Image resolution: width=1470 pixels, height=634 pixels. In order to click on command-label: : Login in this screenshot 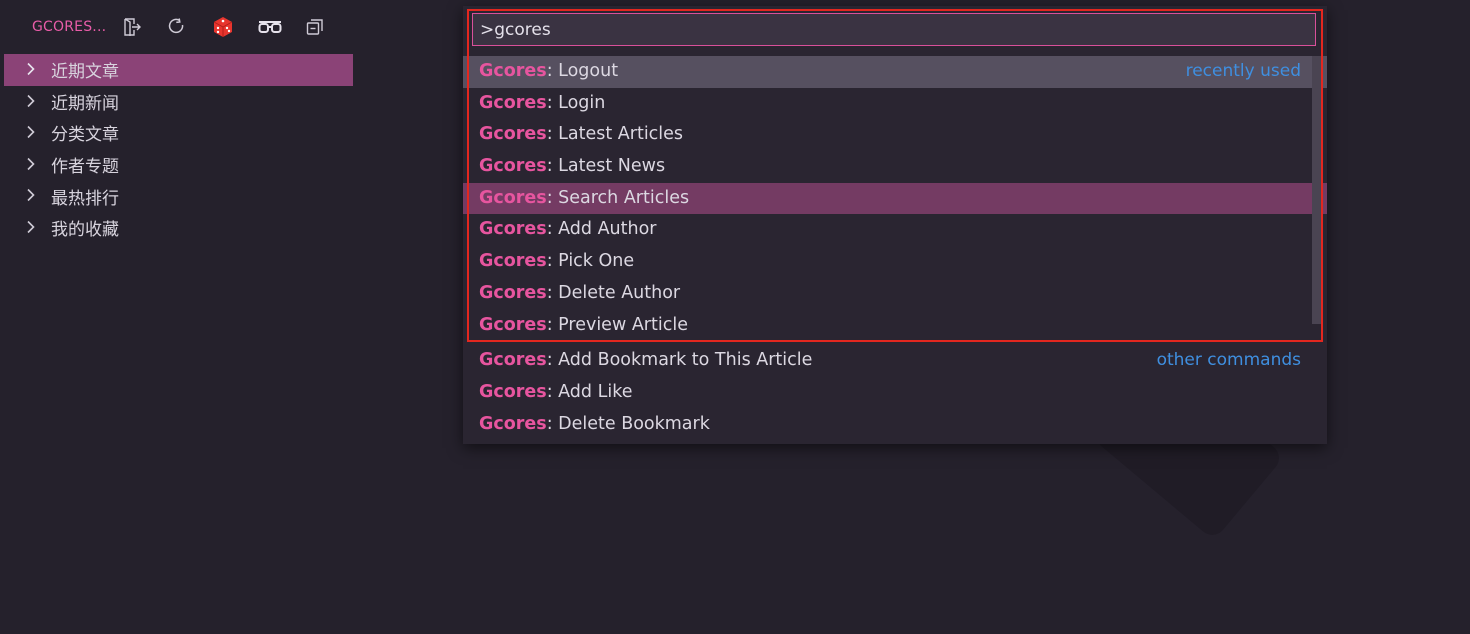, I will do `click(576, 102)`.